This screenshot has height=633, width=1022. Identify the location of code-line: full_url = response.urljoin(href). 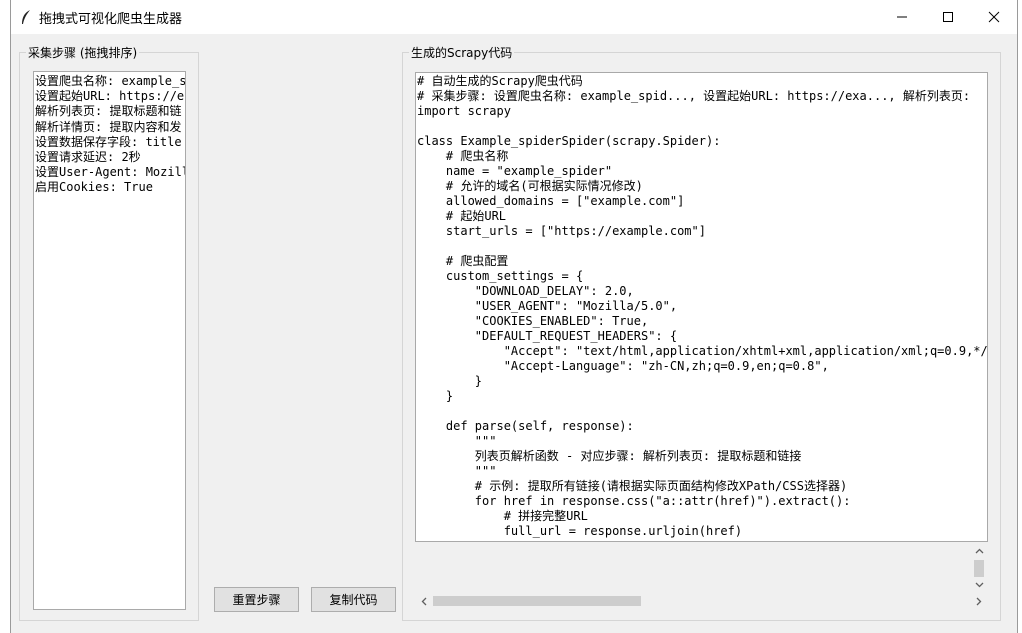
(580, 531).